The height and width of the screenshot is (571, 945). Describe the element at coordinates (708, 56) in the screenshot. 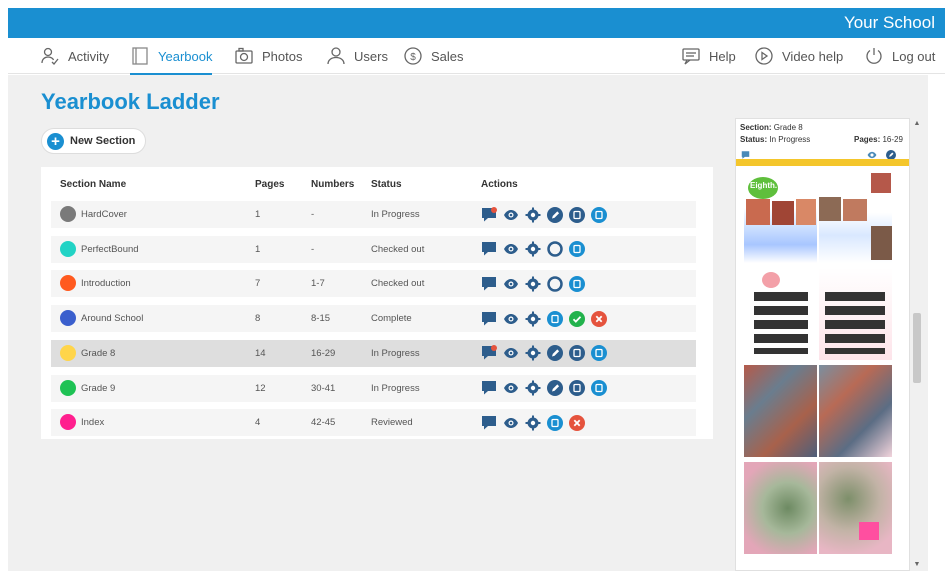

I see `nav-help: Help` at that location.